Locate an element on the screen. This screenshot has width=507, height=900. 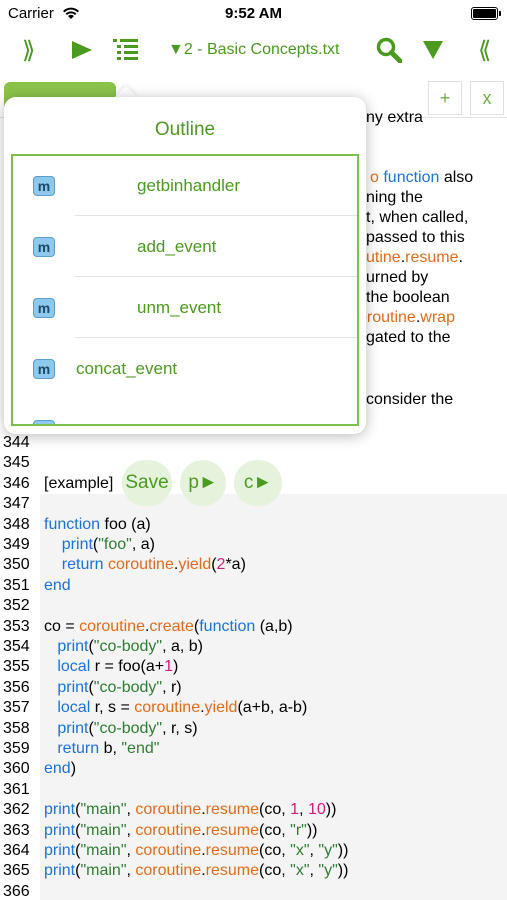
run-p-button: p► is located at coordinates (203, 483).